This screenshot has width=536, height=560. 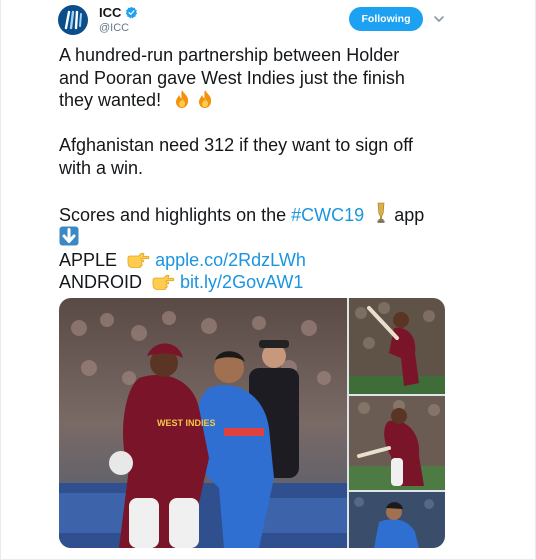 What do you see at coordinates (397, 346) in the screenshot?
I see `batsman-pull-shot-photo` at bounding box center [397, 346].